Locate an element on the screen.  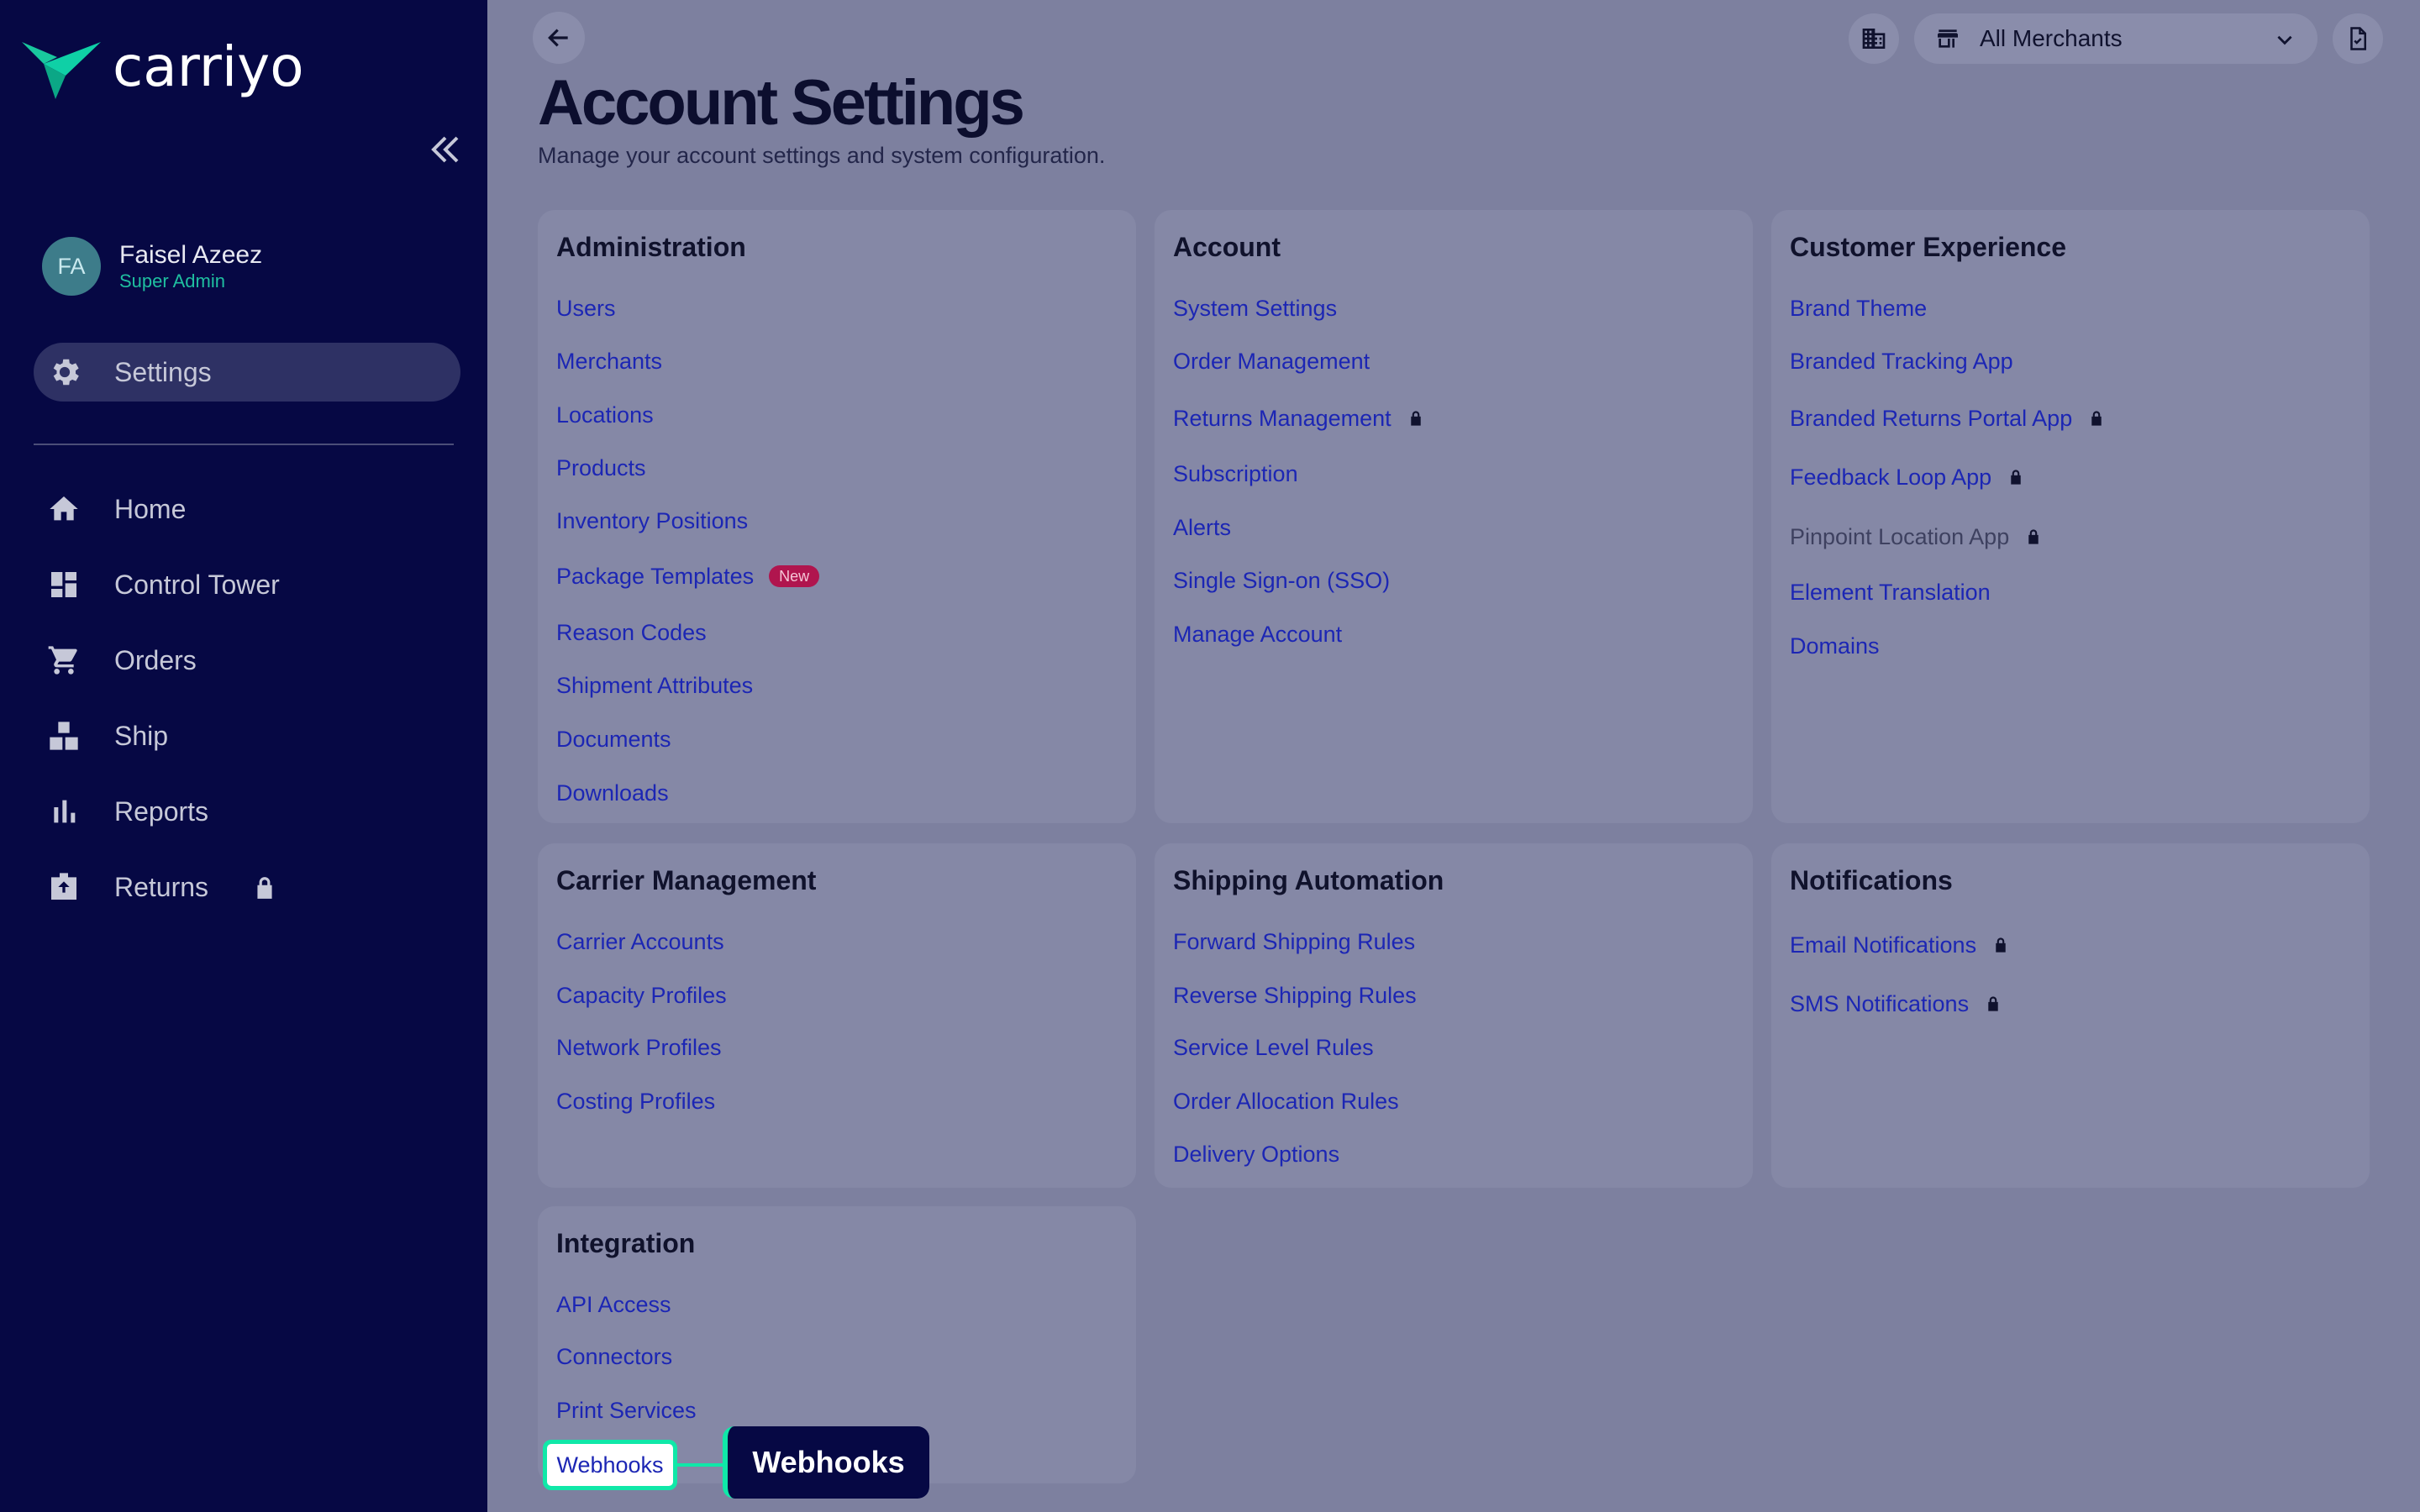
card-title: Carrier Management is located at coordinates (687, 880).